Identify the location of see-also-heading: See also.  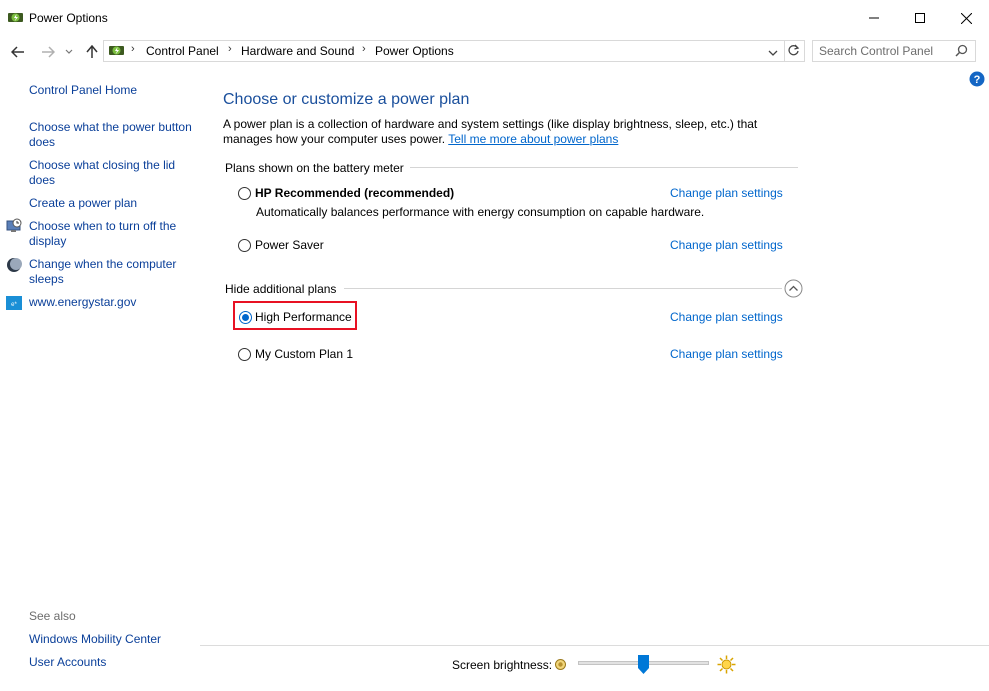
(52, 616).